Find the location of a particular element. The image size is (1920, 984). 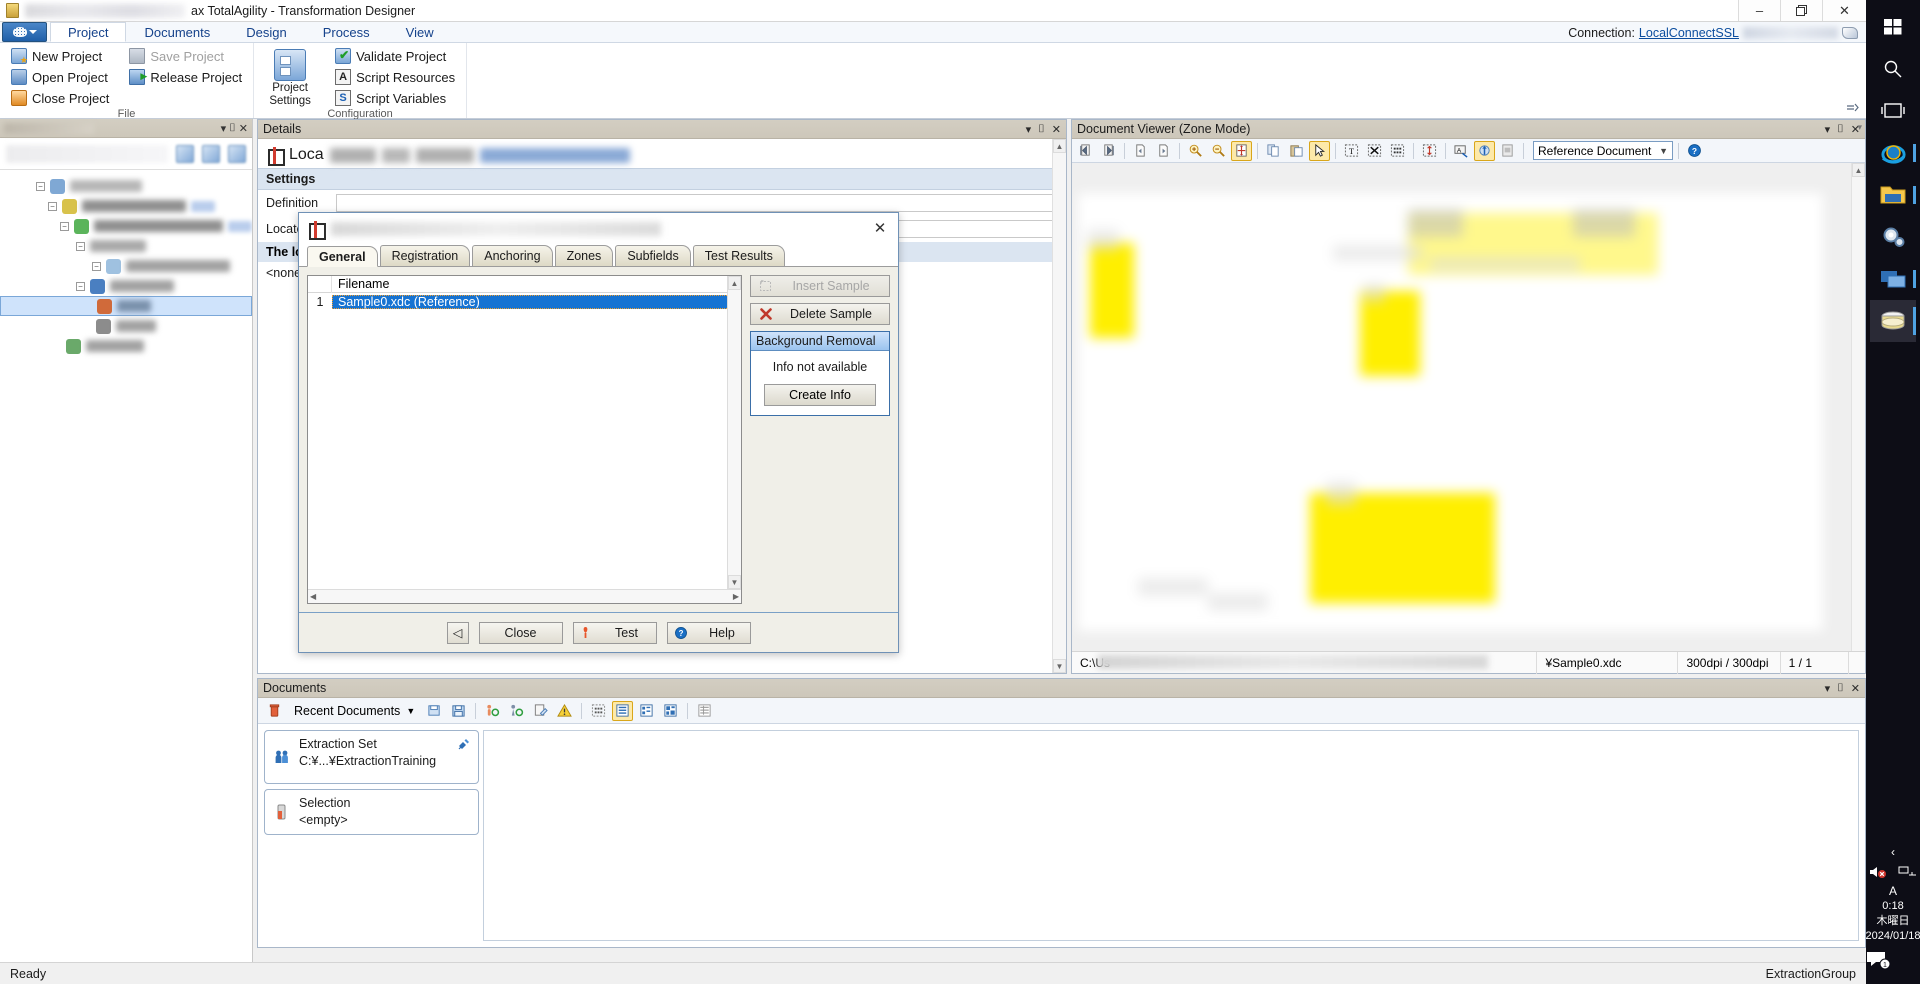

validate-icon is located at coordinates (516, 711).